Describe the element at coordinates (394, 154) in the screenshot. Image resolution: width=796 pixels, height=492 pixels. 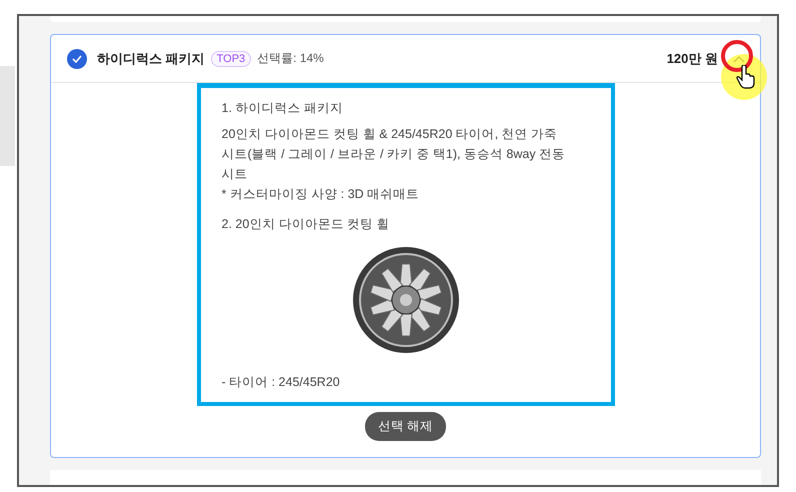
I see `detail-paragraph: 20인치 다이아몬드 컷팅 휠 & 245/45R20 타이어, 천연 가죽시트(블랙 / 그레이 / 브라운 / 카키 중 택1), 동승석 8way 전동시트` at that location.